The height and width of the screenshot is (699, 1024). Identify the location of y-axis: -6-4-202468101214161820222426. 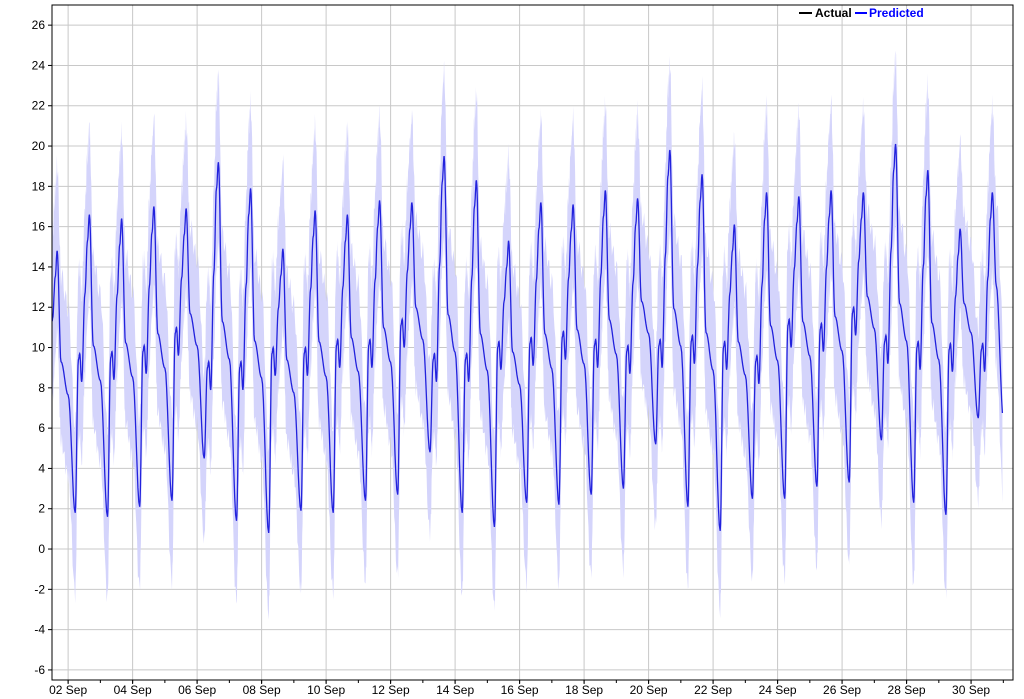
(42, 347).